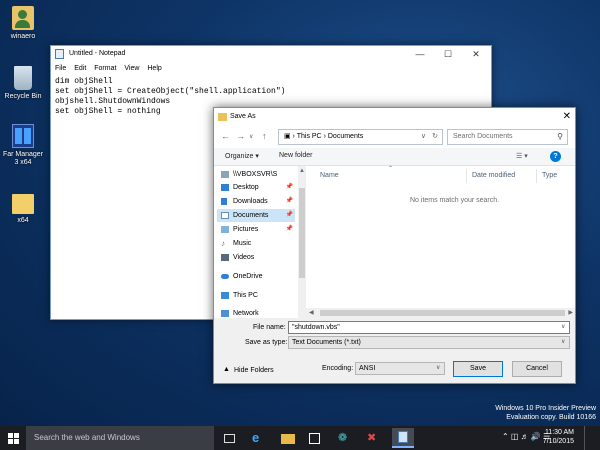  Describe the element at coordinates (507, 137) in the screenshot. I see `search-input: Search Documents` at that location.